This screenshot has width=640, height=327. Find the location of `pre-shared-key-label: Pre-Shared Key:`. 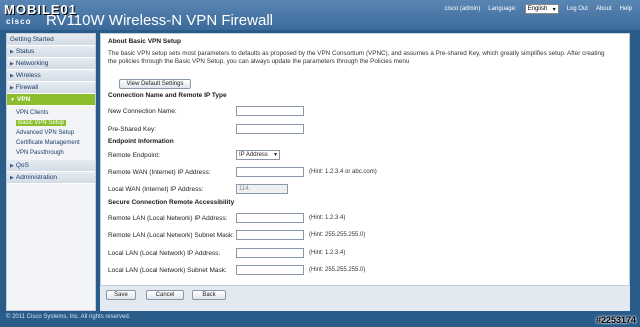

pre-shared-key-label: Pre-Shared Key: is located at coordinates (132, 129).